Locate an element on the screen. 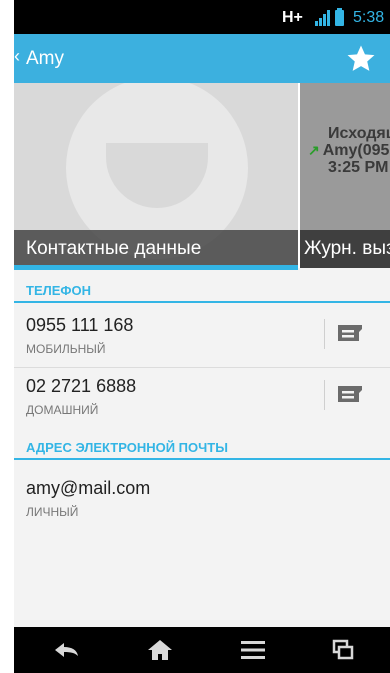  call-contact-label: Amy(0955 111 168) is located at coordinates (356, 150).